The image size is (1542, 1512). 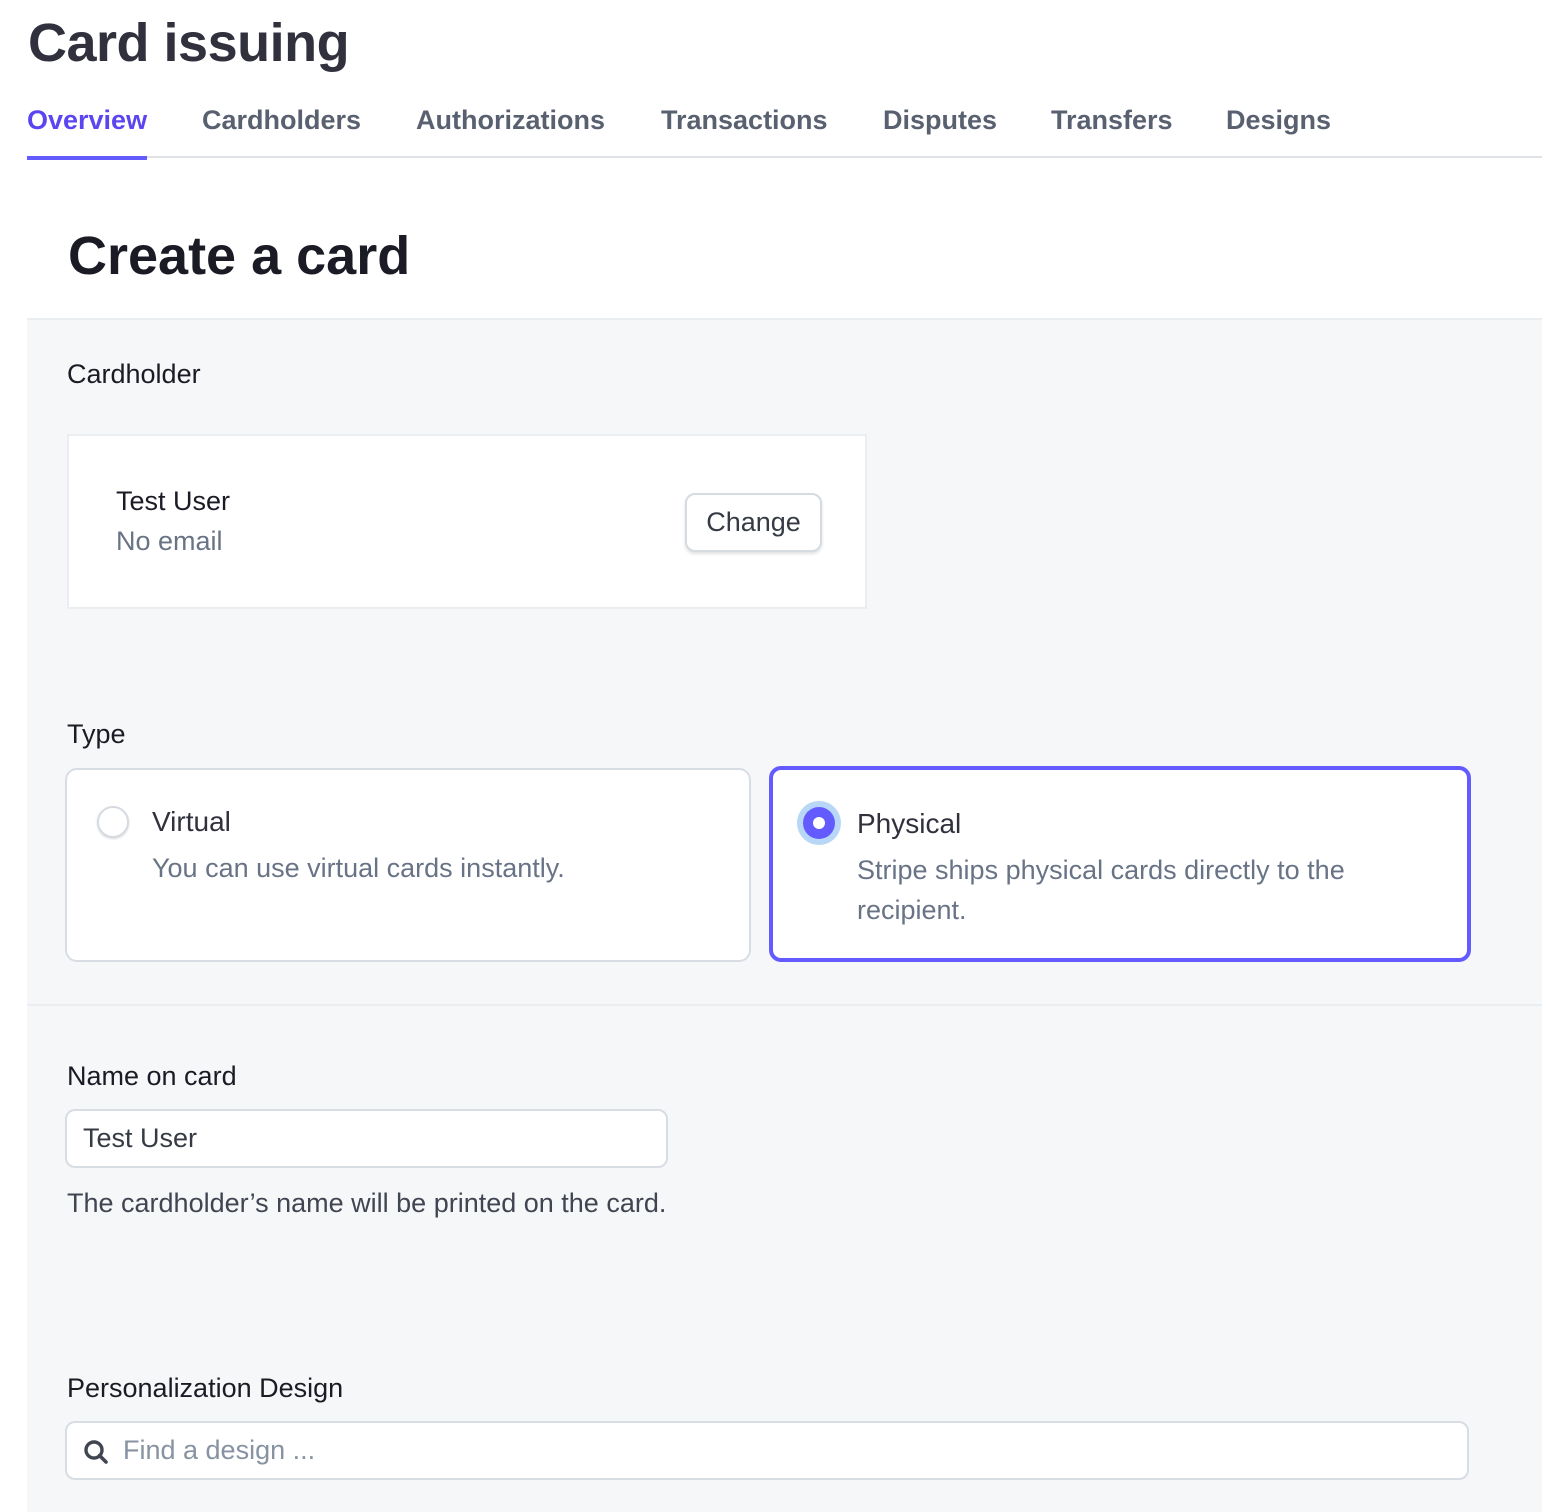 I want to click on name-on-card-input, so click(x=366, y=1138).